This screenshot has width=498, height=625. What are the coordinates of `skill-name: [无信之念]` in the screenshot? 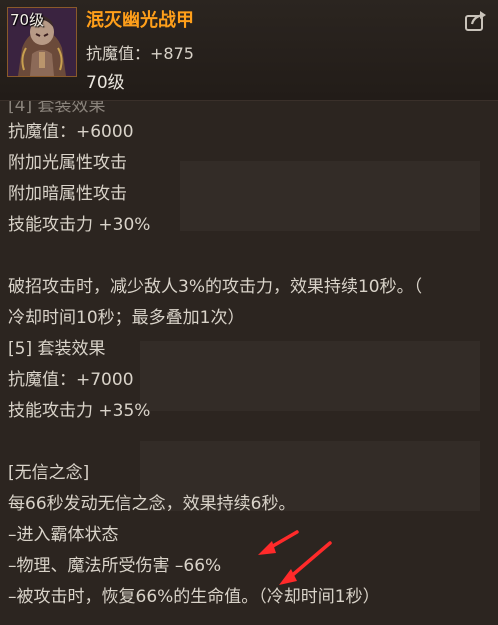 It's located at (49, 473).